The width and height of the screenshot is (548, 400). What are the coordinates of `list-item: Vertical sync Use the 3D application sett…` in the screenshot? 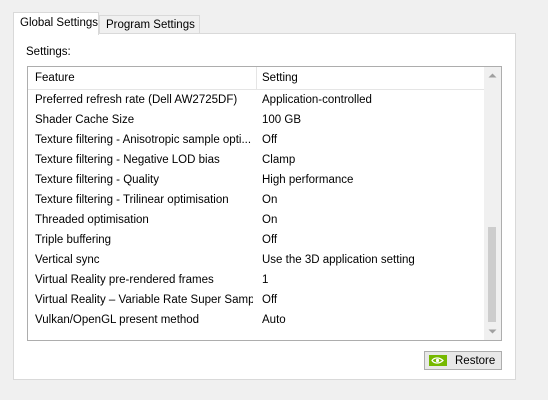 It's located at (257, 260).